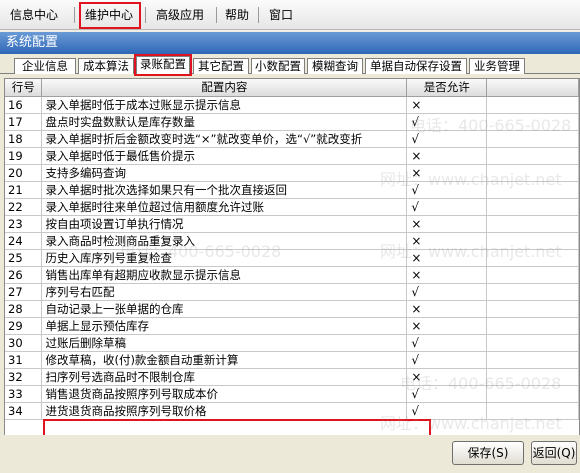  What do you see at coordinates (224, 207) in the screenshot?
I see `row-content: 录入单据时往来单位超过信用额度允许过账` at bounding box center [224, 207].